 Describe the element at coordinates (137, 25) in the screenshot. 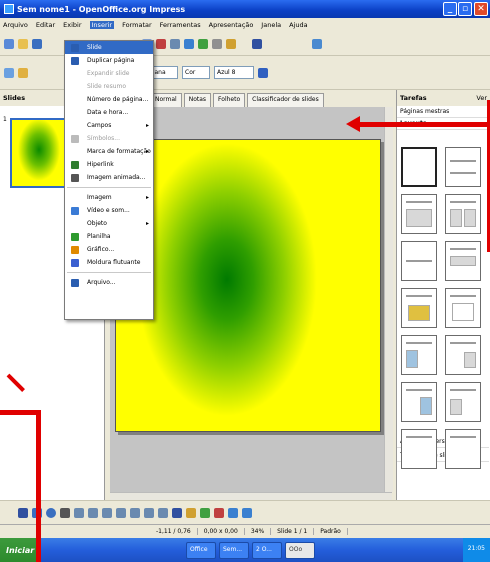

I see `menu-format: Formatar` at that location.